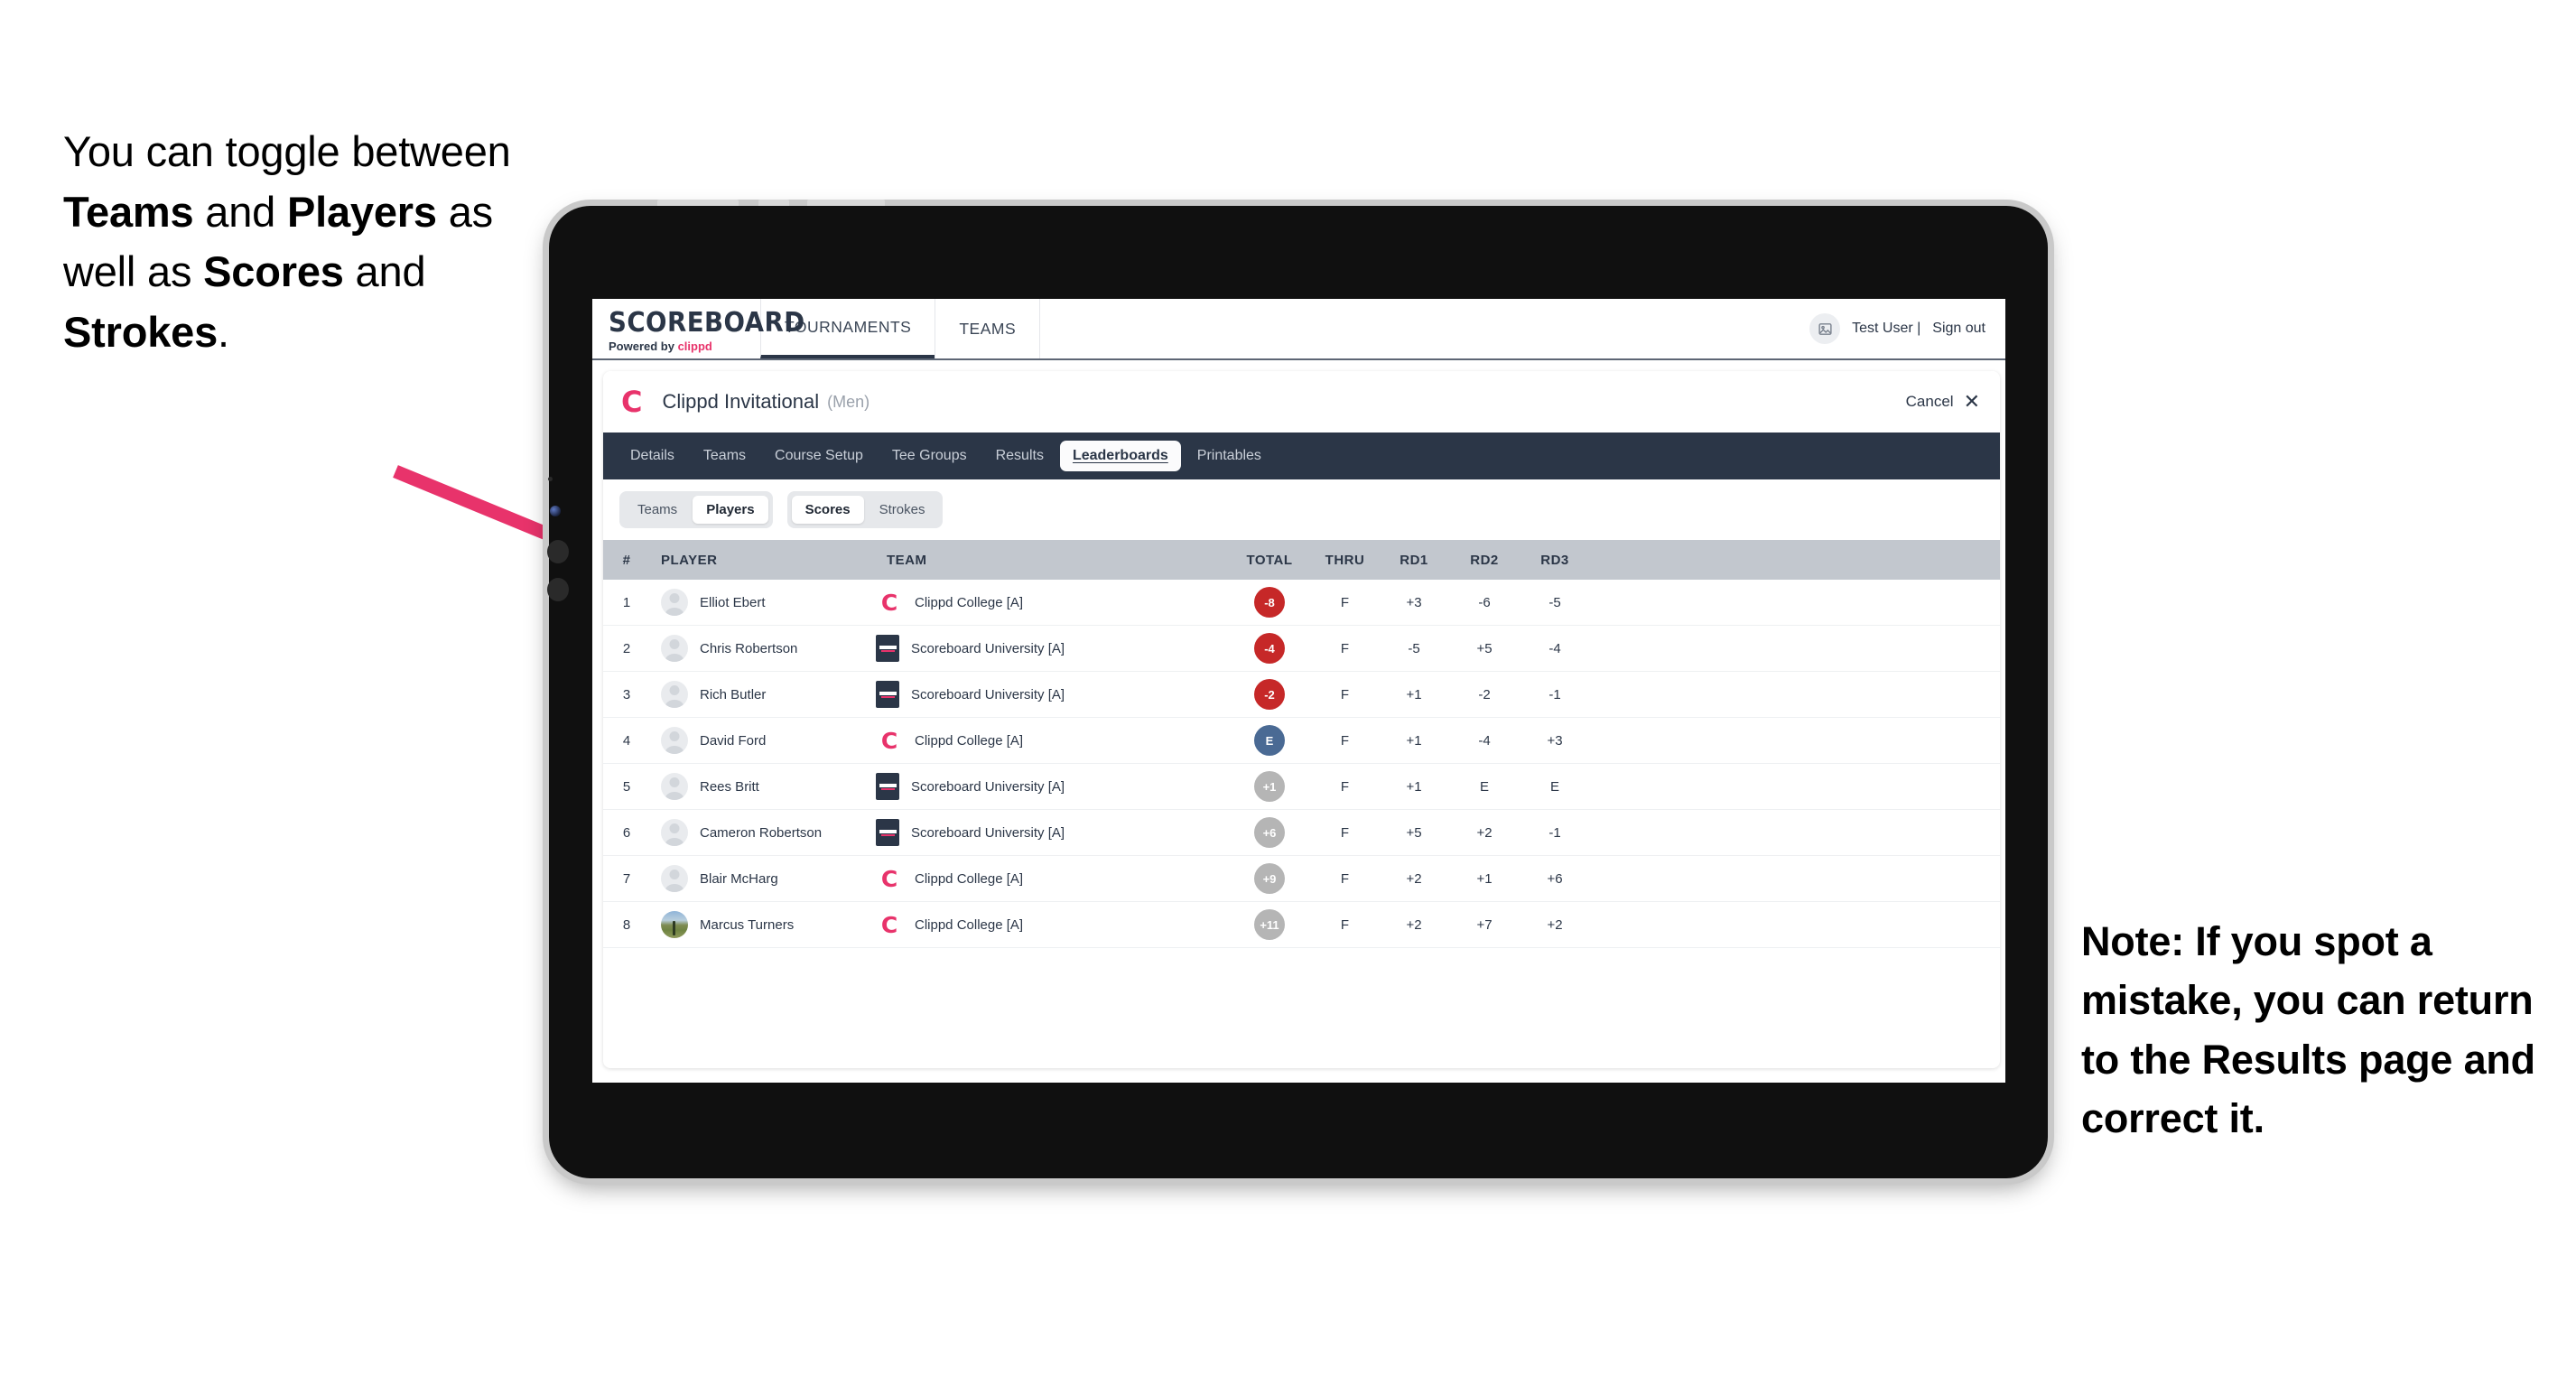  Describe the element at coordinates (1484, 786) in the screenshot. I see `row-rd2: E` at that location.